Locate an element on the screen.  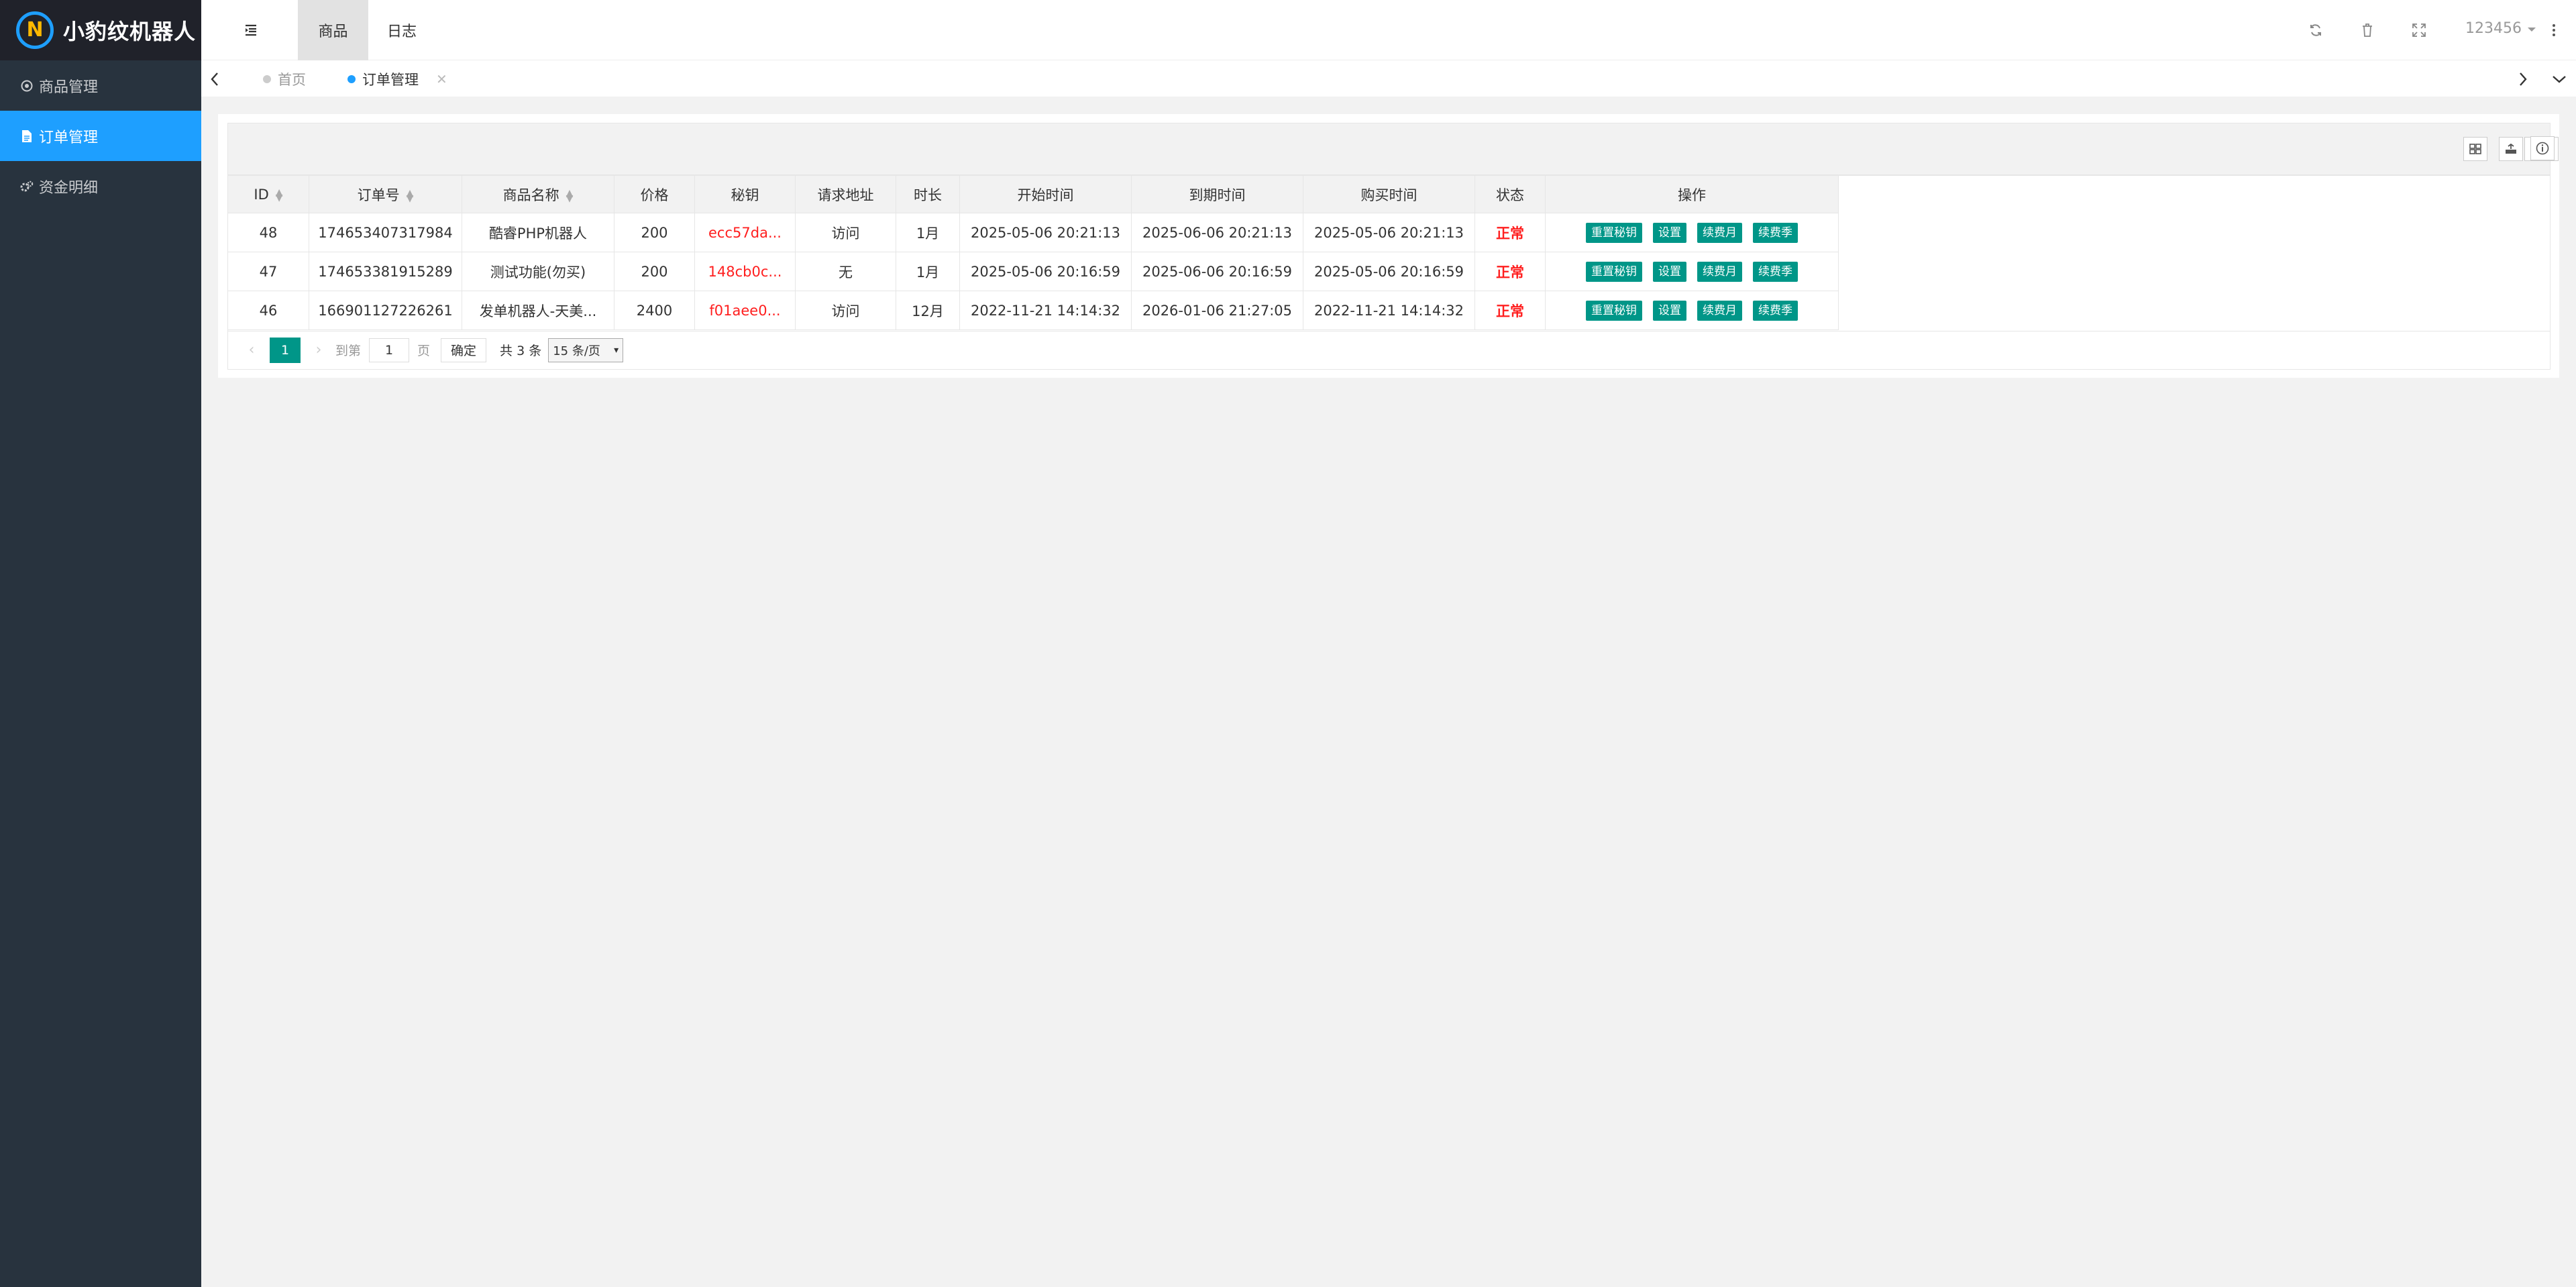
tab-products: 商品 is located at coordinates (333, 30).